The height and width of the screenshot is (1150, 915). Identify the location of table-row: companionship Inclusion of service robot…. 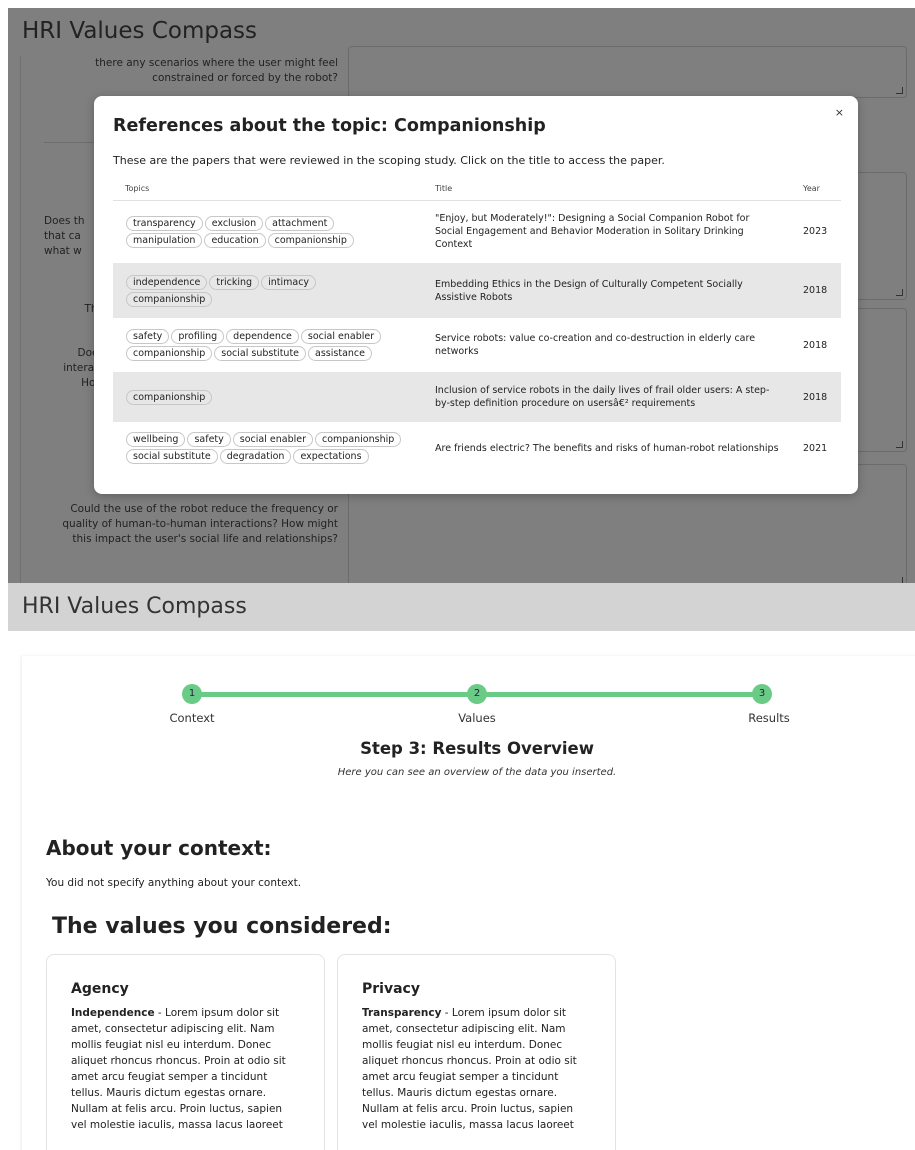
(477, 397).